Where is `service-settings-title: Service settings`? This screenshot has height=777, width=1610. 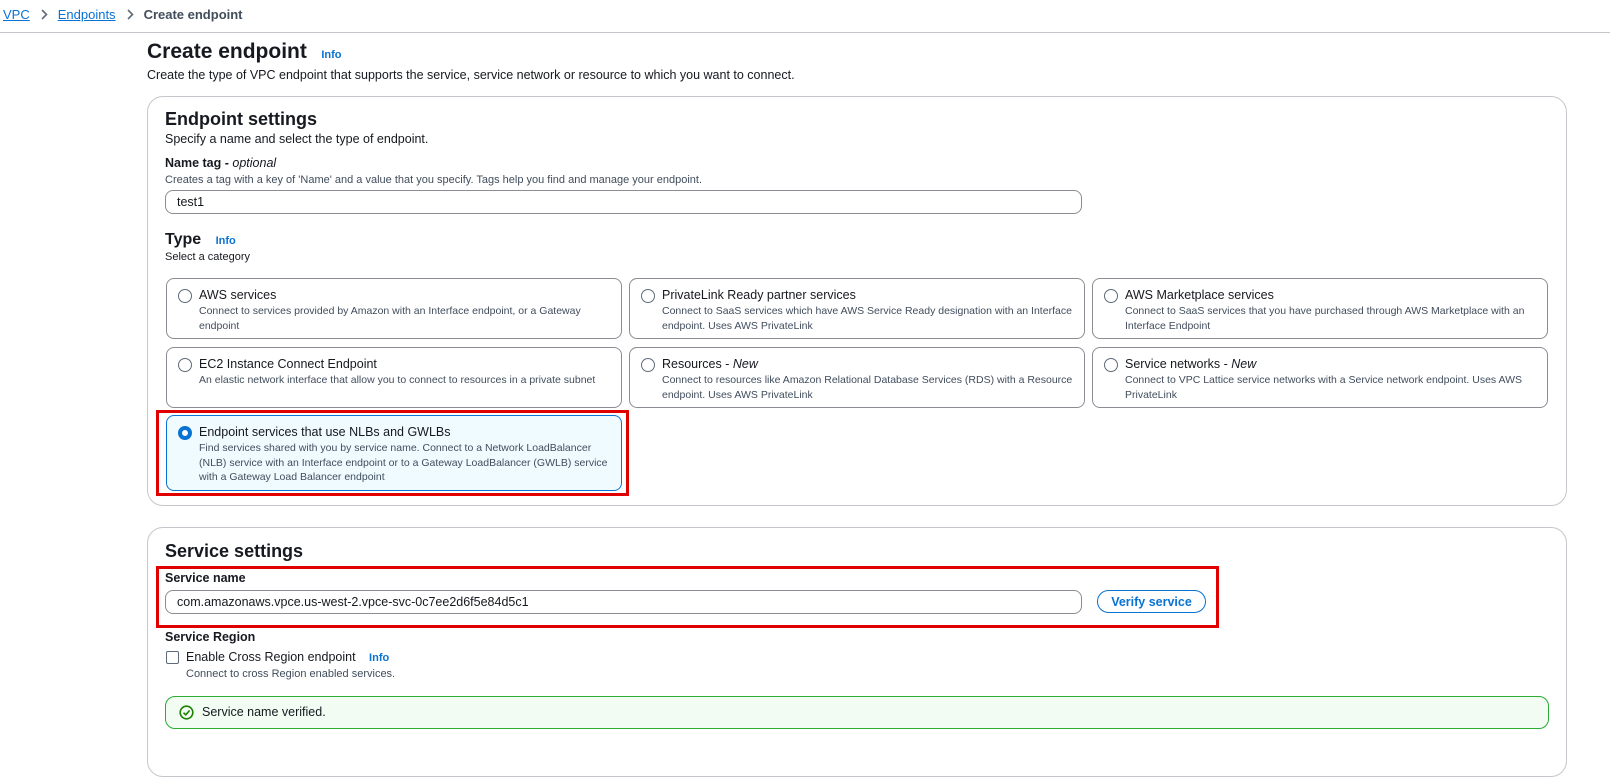
service-settings-title: Service settings is located at coordinates (234, 551).